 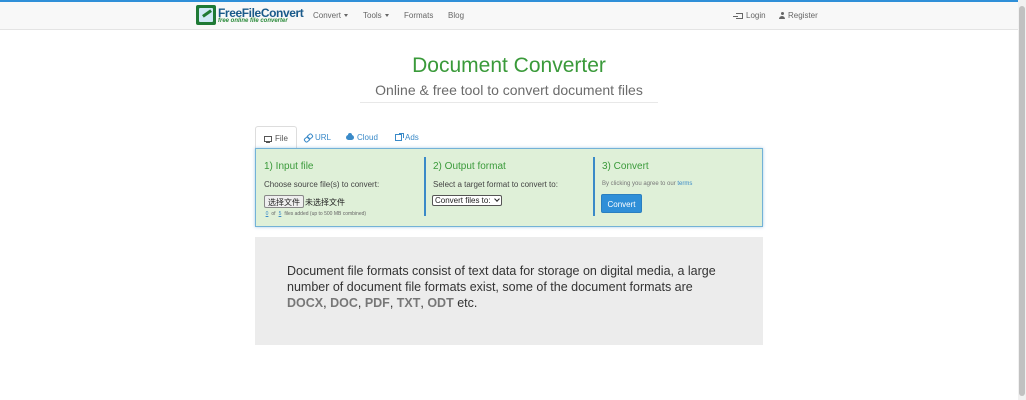 What do you see at coordinates (267, 214) in the screenshot?
I see `files-added-count: 0` at bounding box center [267, 214].